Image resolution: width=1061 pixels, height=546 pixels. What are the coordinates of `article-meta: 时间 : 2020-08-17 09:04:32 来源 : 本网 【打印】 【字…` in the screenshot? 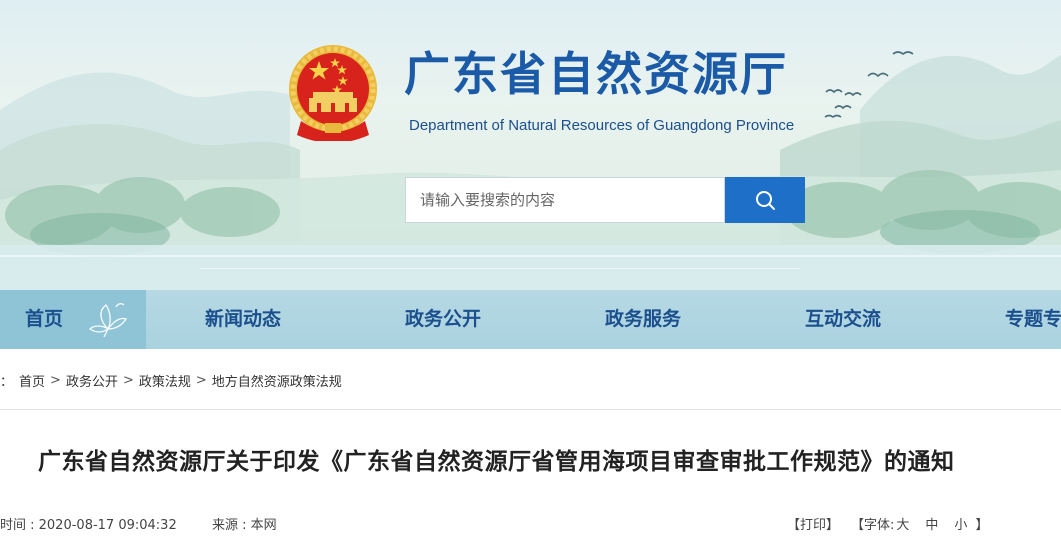 It's located at (530, 524).